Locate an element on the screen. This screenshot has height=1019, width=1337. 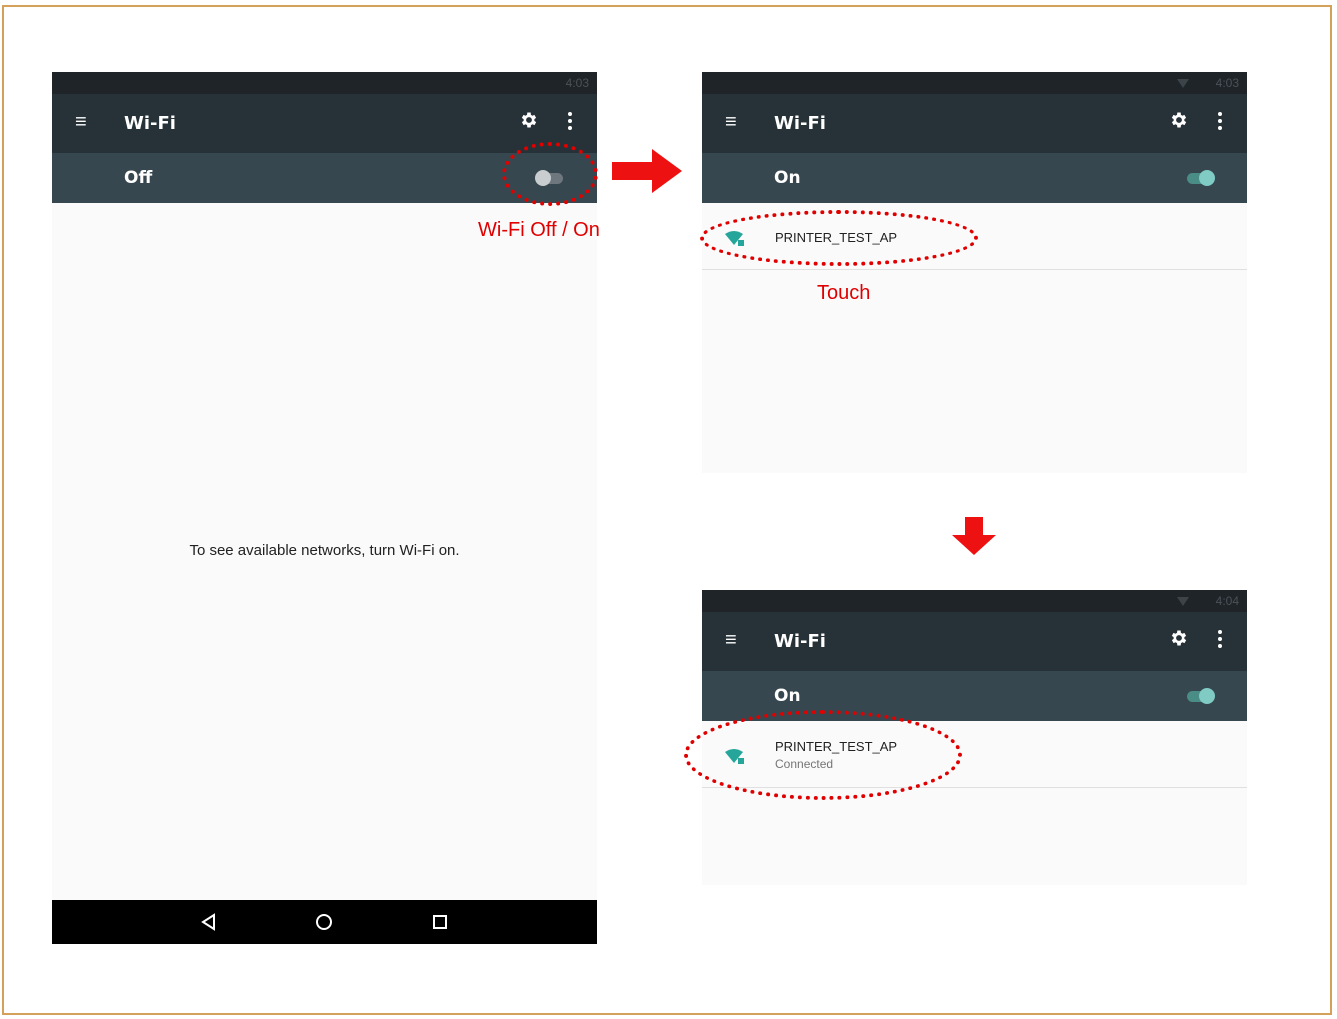
back-icon is located at coordinates (209, 922).